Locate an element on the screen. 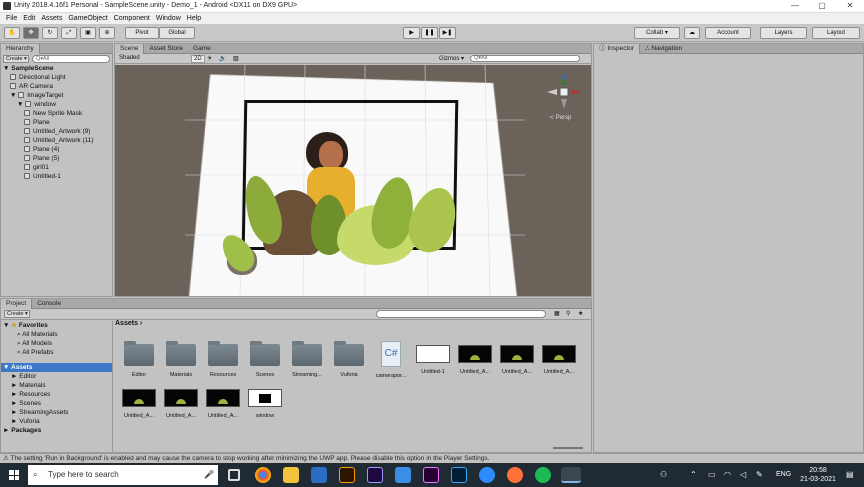 Image resolution: width=864 pixels, height=487 pixels. maximize-icon: ▢ is located at coordinates (822, 6).